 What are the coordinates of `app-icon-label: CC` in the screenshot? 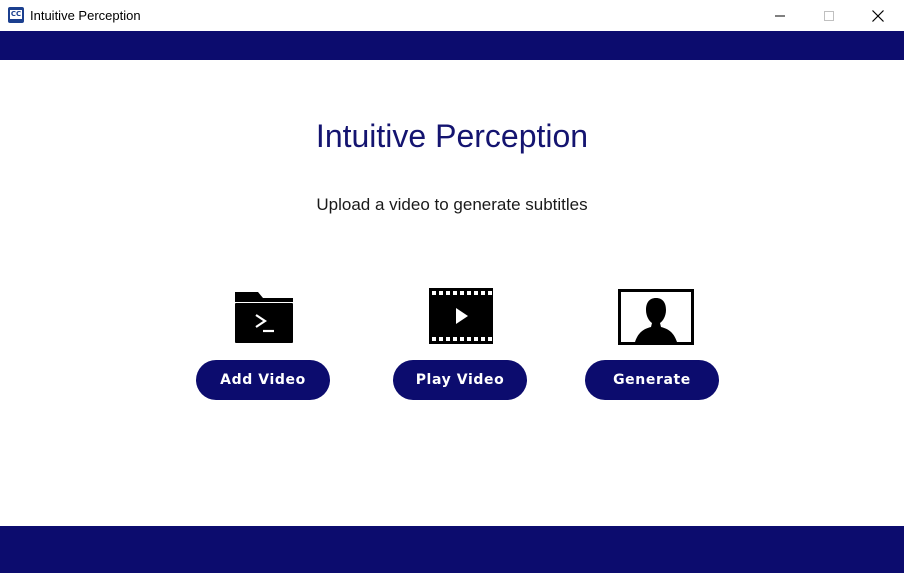 It's located at (16, 14).